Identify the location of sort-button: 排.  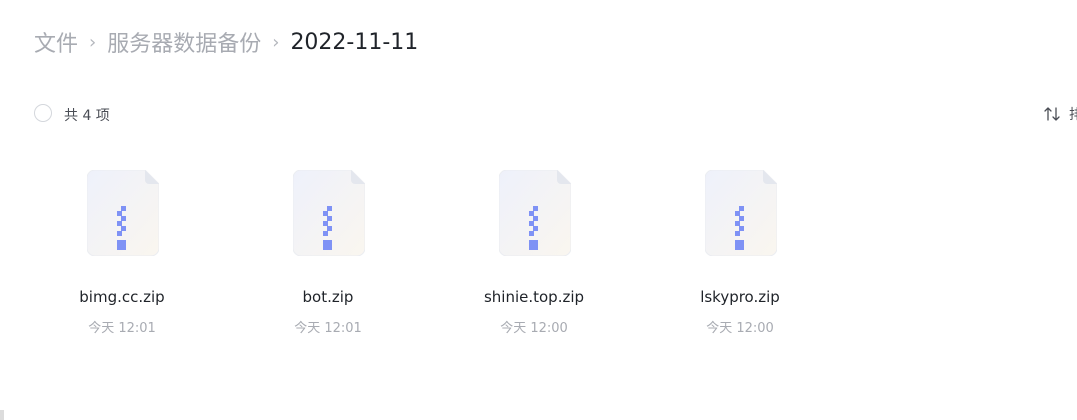
(1060, 114).